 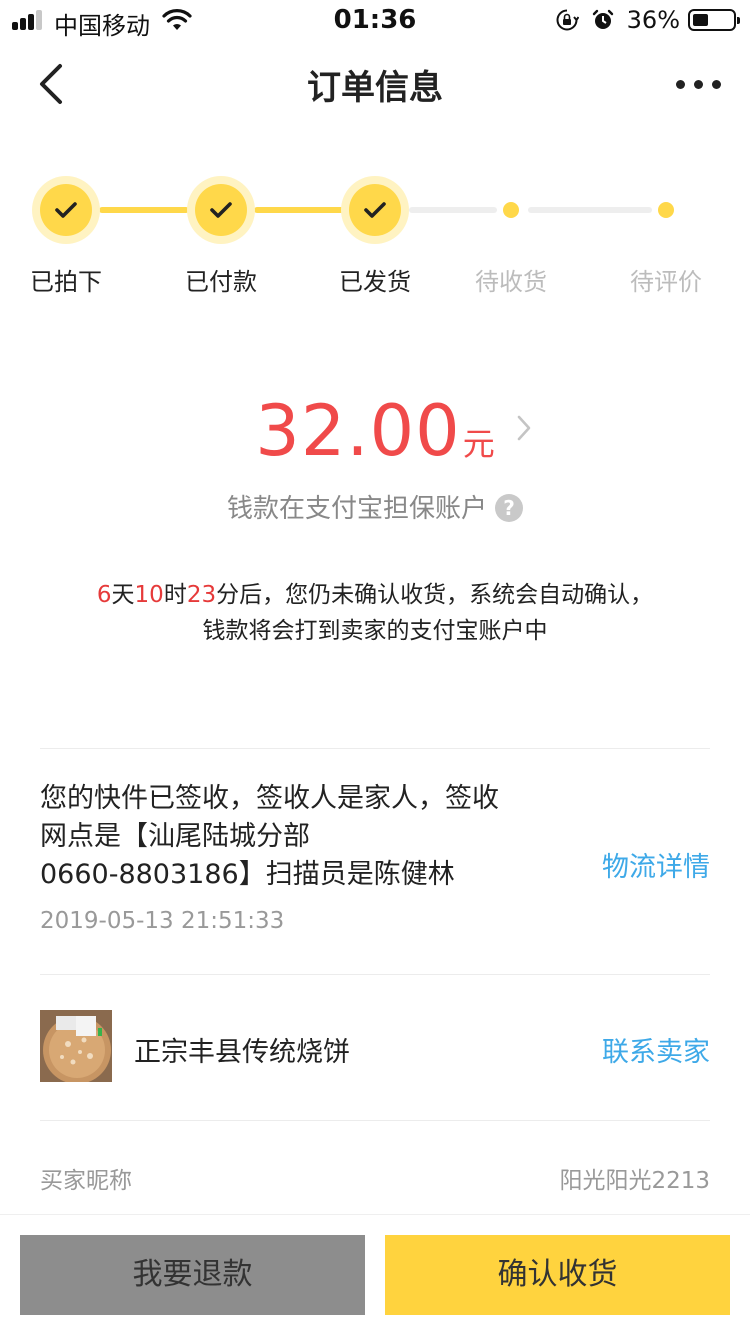 What do you see at coordinates (375, 282) in the screenshot?
I see `step-label: 已发货` at bounding box center [375, 282].